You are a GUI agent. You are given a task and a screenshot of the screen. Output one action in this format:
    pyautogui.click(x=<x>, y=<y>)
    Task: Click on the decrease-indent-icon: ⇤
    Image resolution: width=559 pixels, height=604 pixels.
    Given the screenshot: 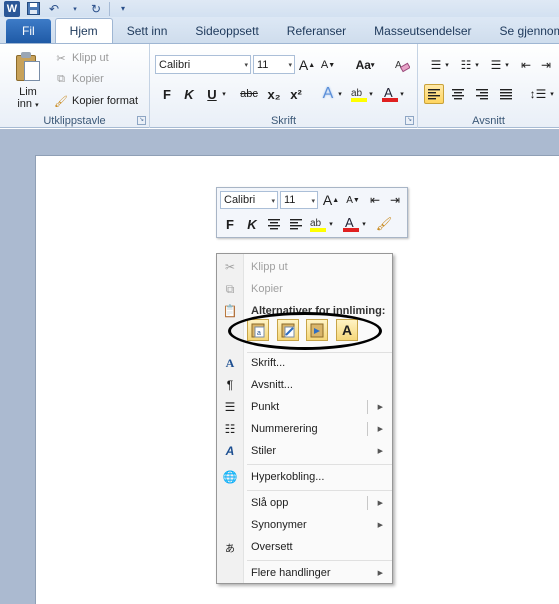 What is the action you would take?
    pyautogui.click(x=526, y=65)
    